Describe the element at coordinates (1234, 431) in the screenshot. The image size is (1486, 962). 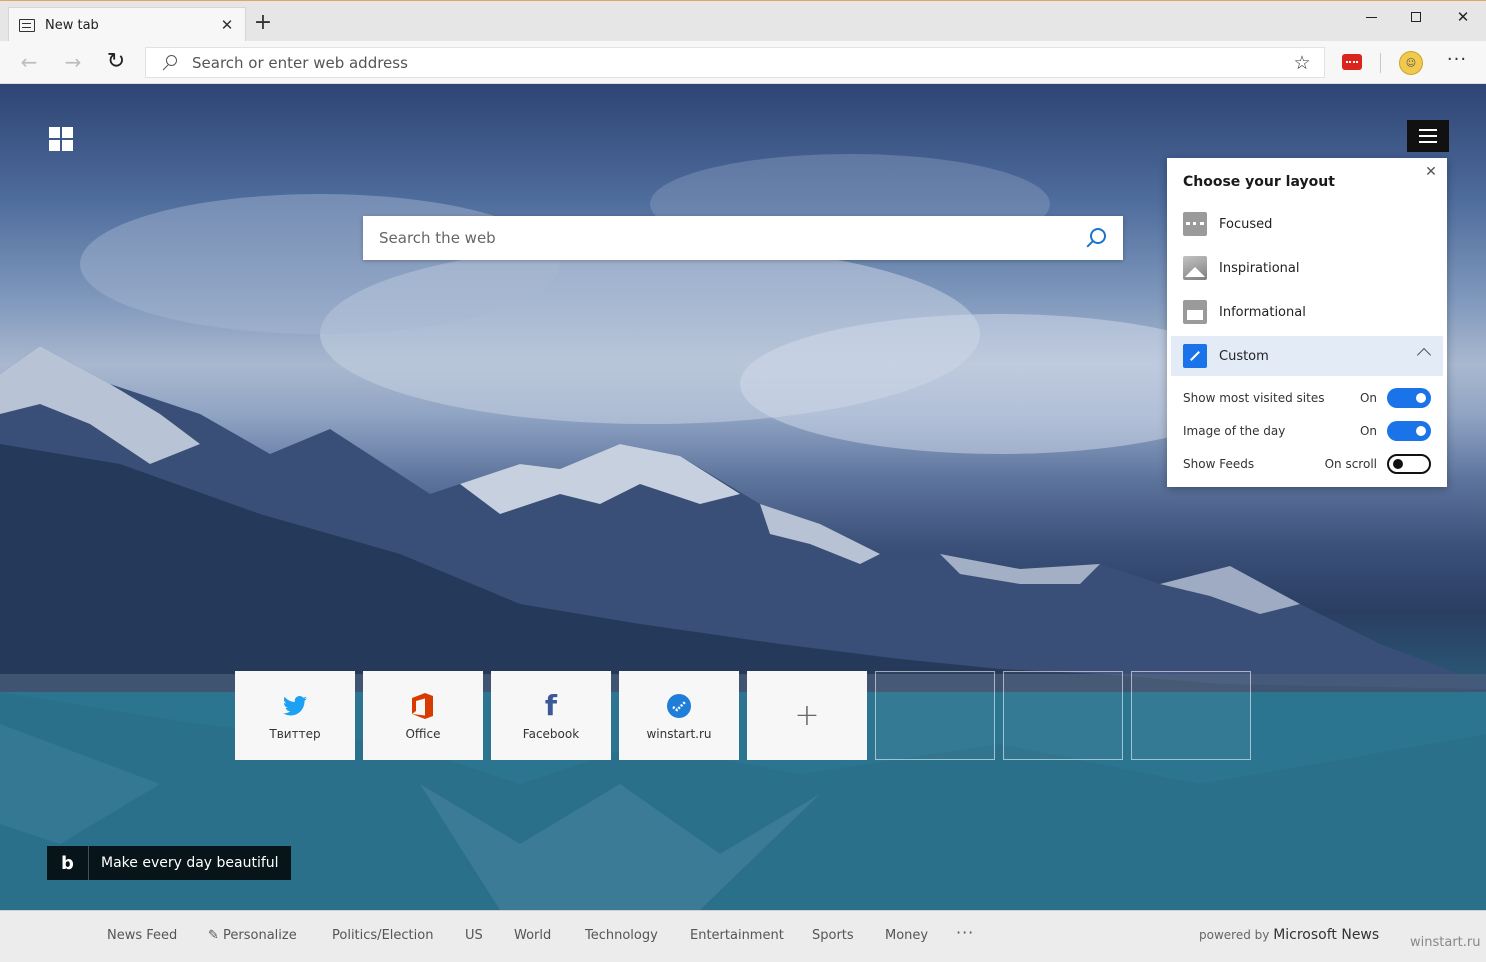
I see `setting-label: Image of the day` at that location.